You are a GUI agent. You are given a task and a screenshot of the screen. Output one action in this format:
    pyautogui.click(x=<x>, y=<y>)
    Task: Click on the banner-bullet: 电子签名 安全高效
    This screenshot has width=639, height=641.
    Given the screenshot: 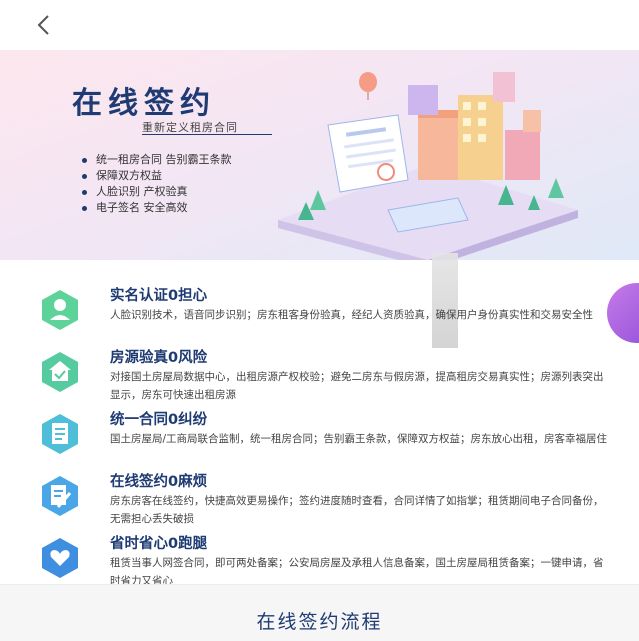 What is the action you would take?
    pyautogui.click(x=157, y=208)
    